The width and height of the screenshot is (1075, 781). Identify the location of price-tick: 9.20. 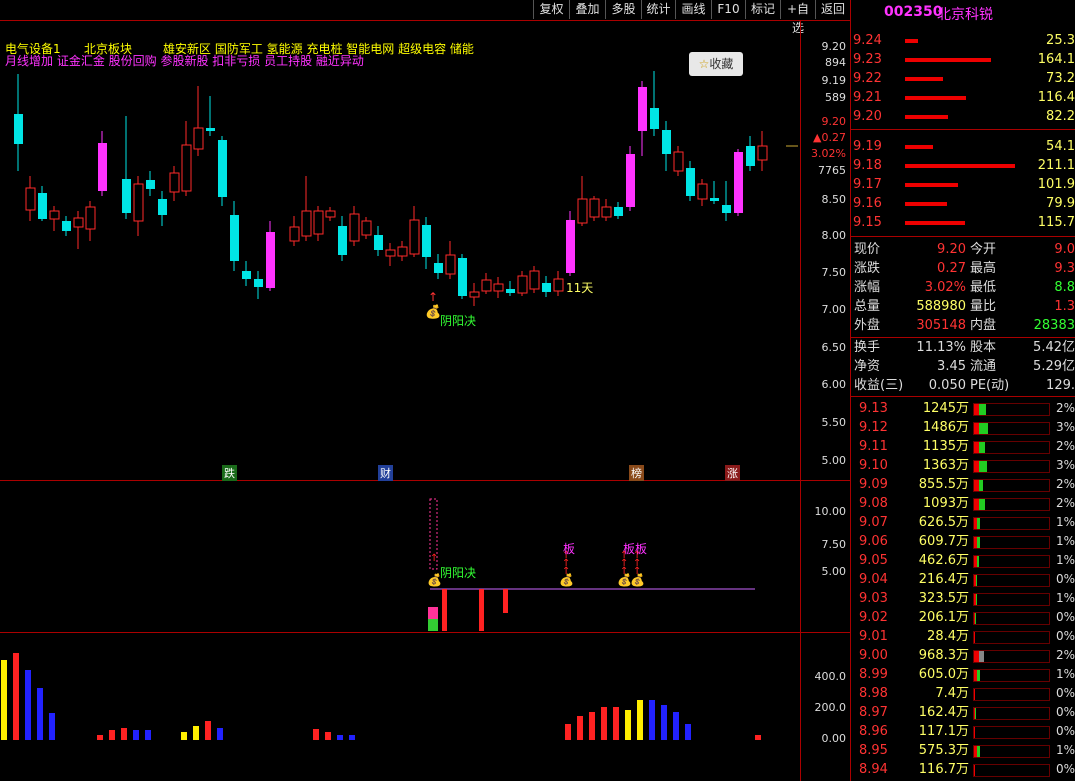
(834, 46).